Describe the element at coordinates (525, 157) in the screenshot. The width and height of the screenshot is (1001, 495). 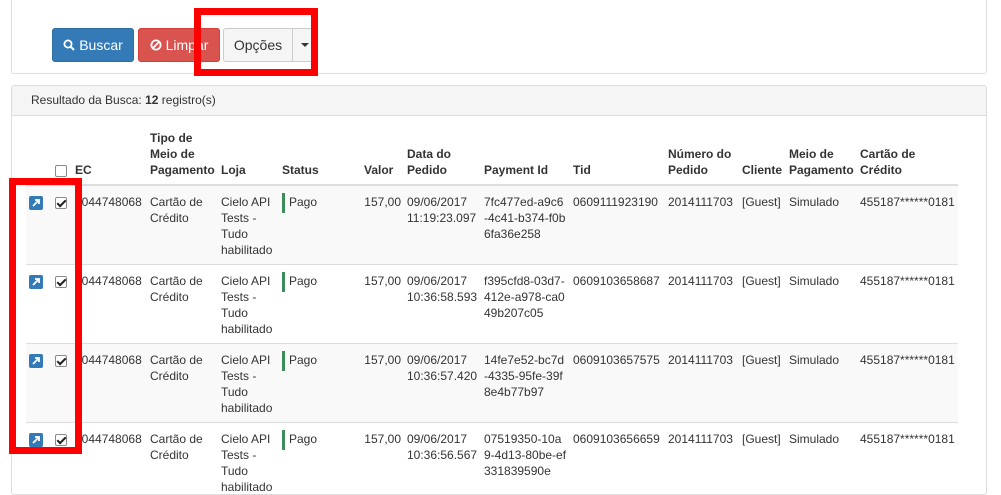
I see `header-payment-id: Payment Id` at that location.